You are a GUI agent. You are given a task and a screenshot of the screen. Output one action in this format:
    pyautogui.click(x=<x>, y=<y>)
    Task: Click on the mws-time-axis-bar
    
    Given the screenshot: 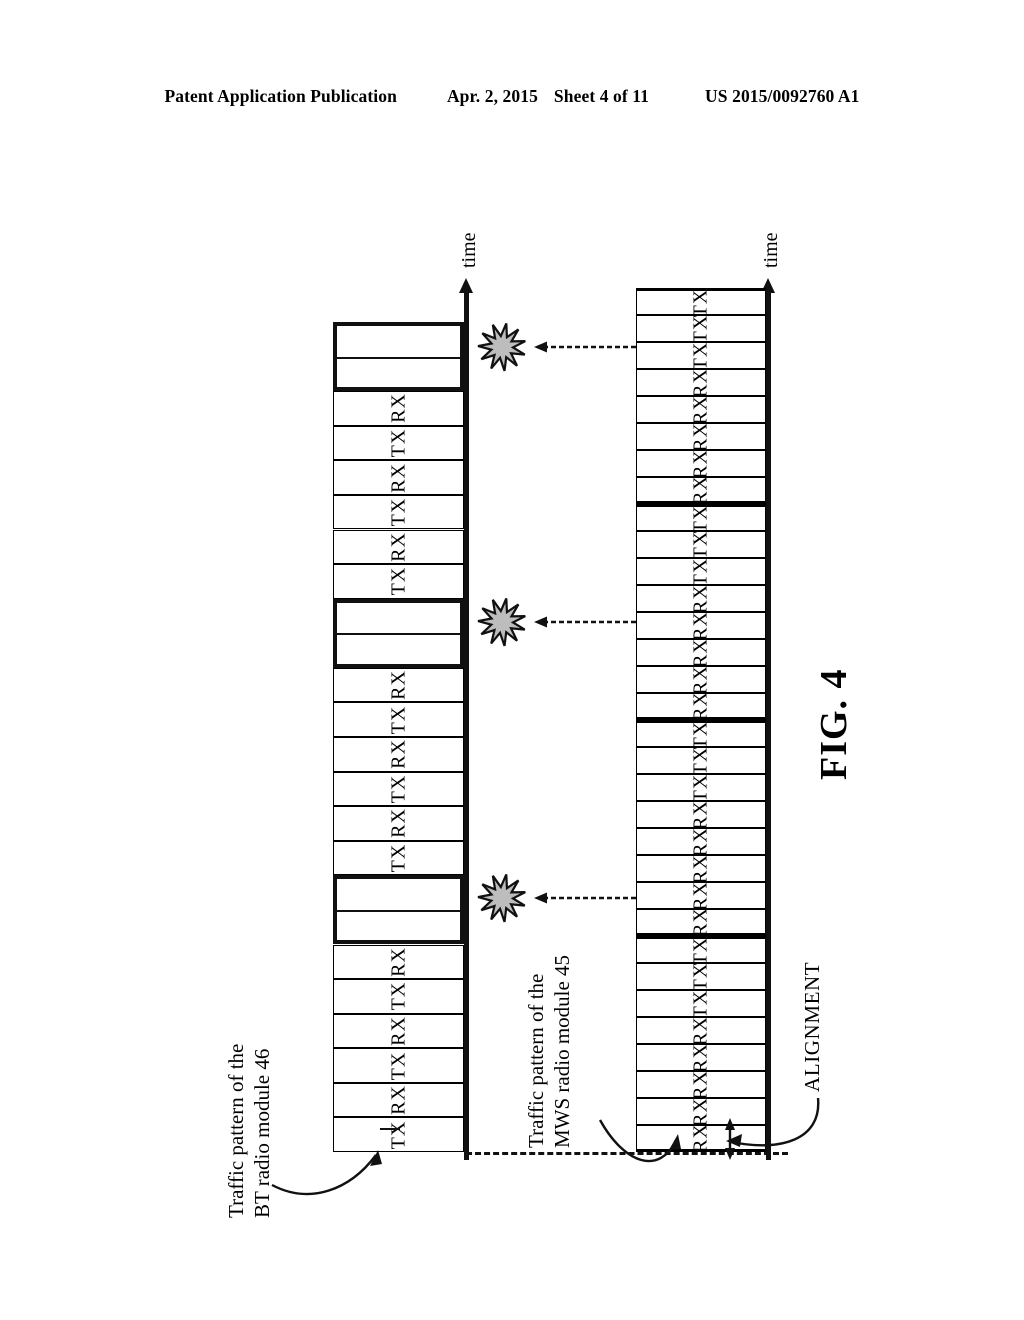 What is the action you would take?
    pyautogui.click(x=768, y=726)
    